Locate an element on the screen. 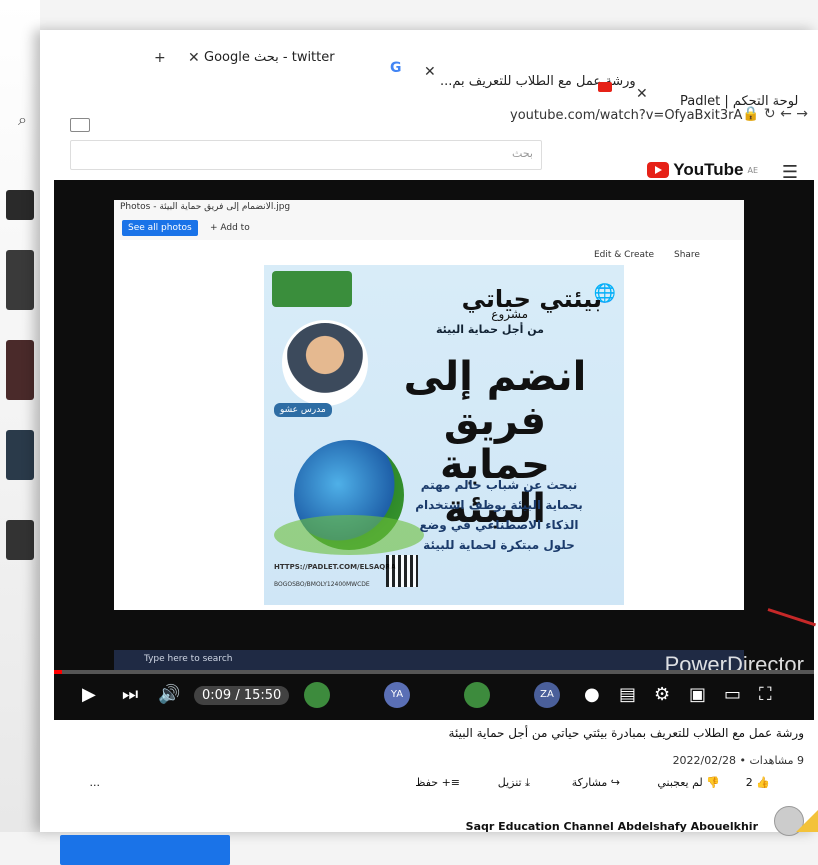 Image resolution: width=818 pixels, height=865 pixels. like-button: 👍 2 is located at coordinates (758, 782).